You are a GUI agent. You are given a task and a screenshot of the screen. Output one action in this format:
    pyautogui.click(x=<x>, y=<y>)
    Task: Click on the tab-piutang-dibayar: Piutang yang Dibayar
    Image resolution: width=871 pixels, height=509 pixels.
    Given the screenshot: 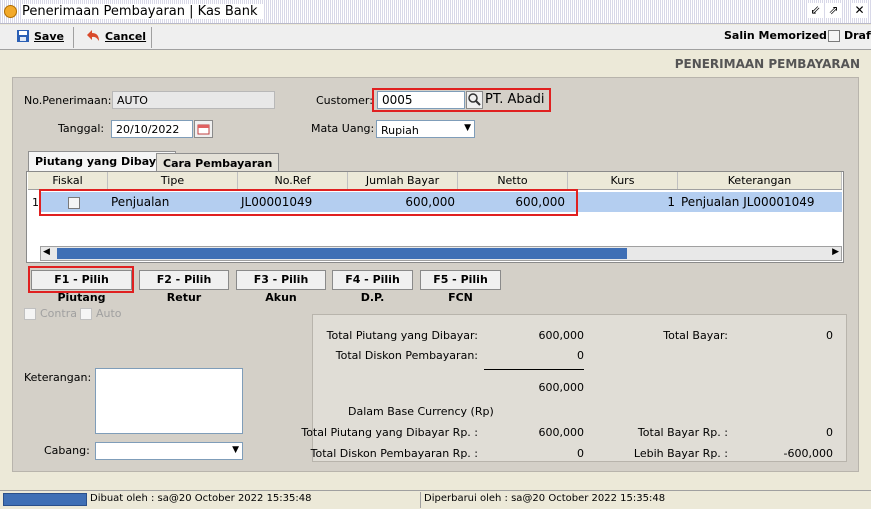 What is the action you would take?
    pyautogui.click(x=102, y=162)
    